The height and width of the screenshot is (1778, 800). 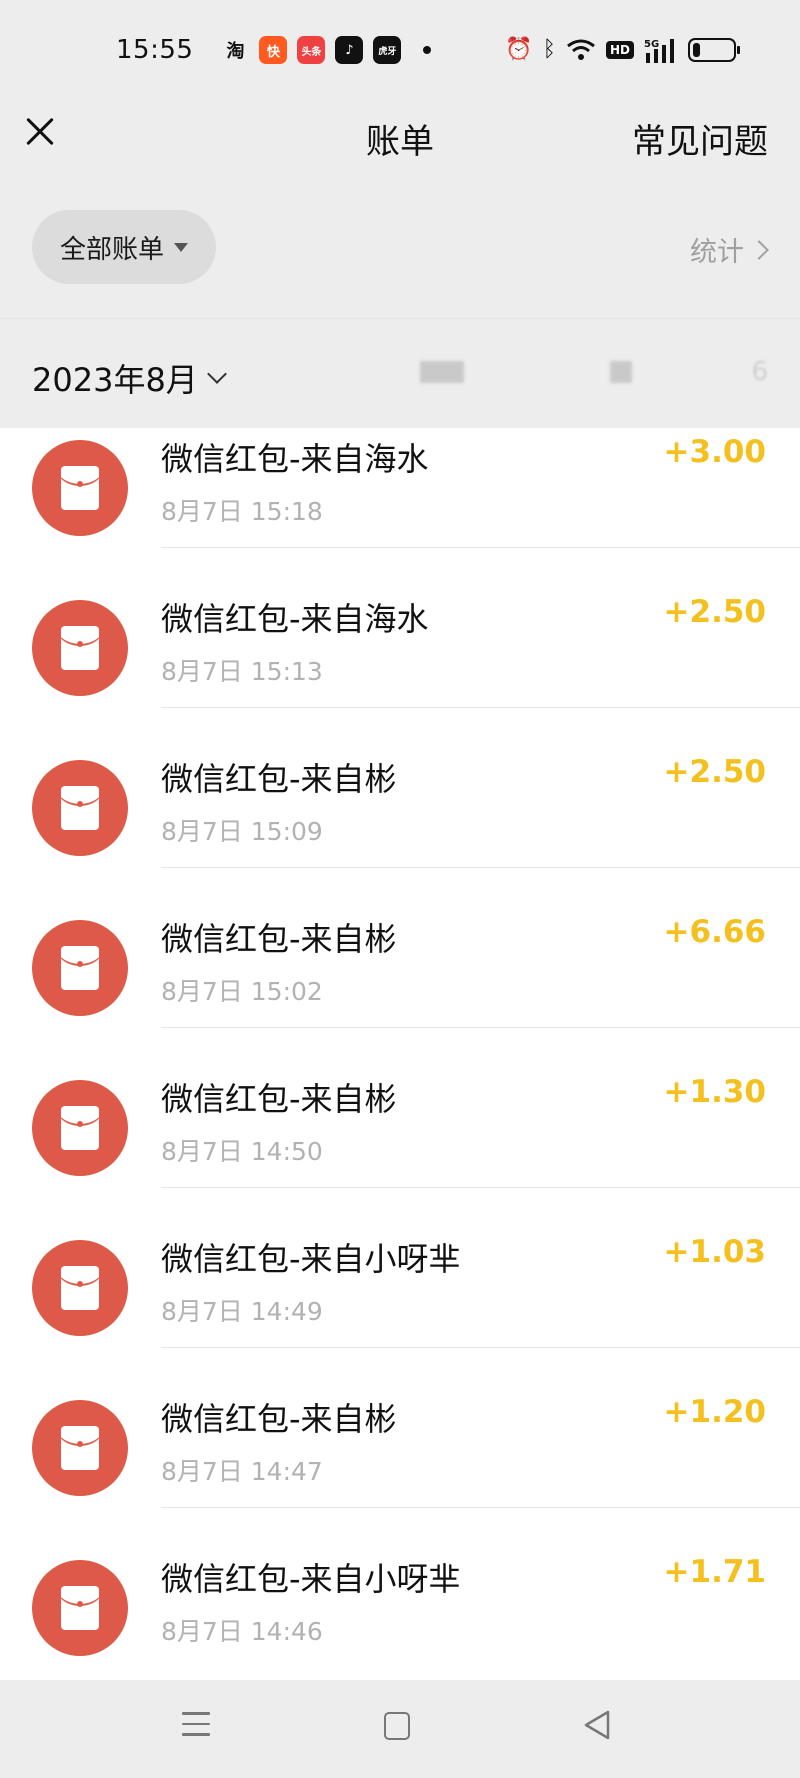 I want to click on month-selector: 2023年8月, so click(x=129, y=378).